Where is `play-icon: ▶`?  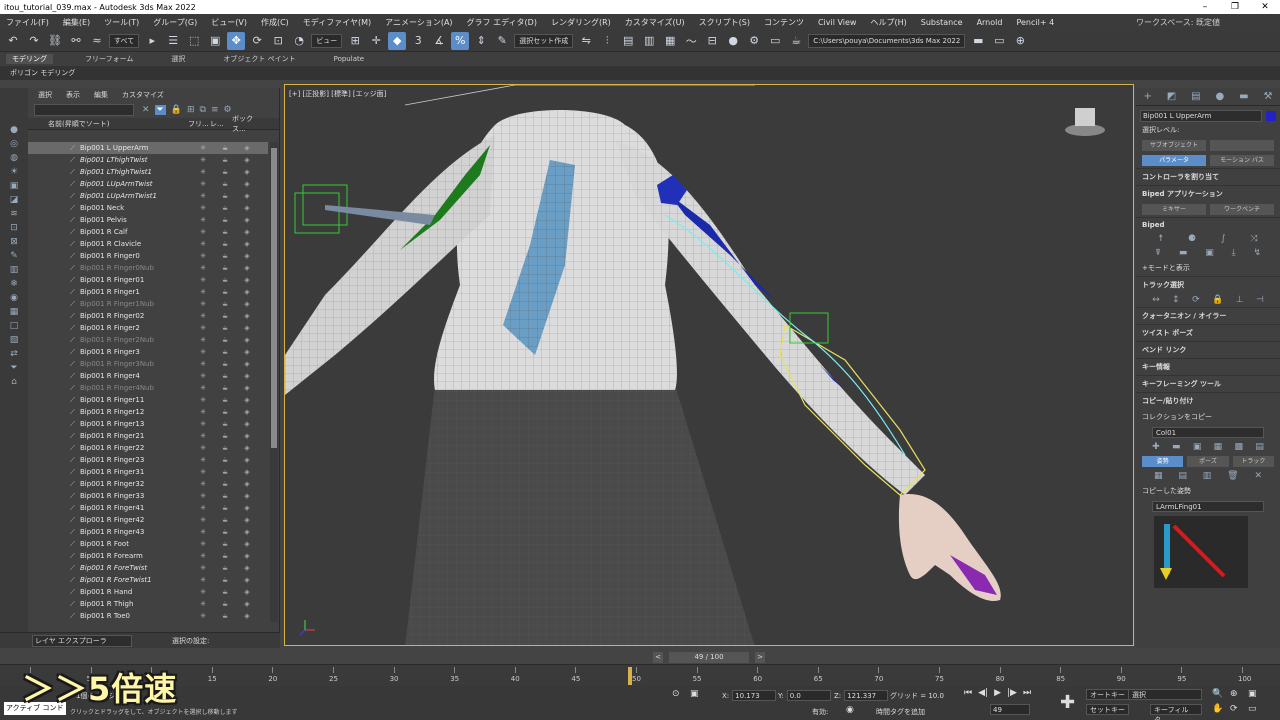
play-icon: ▶ is located at coordinates (997, 693).